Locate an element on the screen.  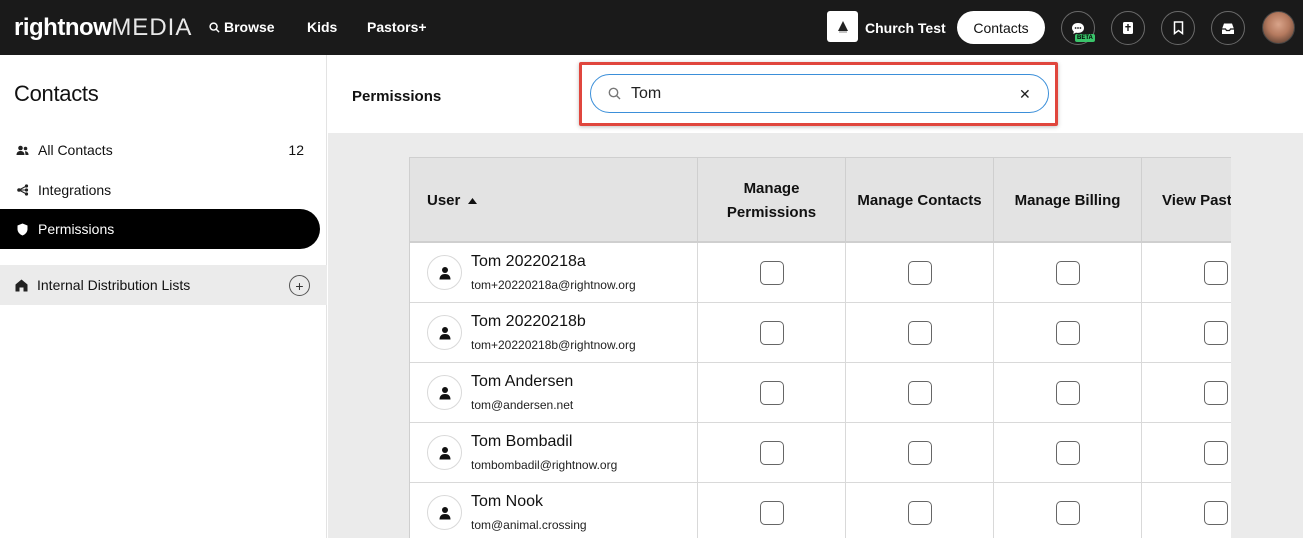
bookmark-button is located at coordinates (1178, 28).